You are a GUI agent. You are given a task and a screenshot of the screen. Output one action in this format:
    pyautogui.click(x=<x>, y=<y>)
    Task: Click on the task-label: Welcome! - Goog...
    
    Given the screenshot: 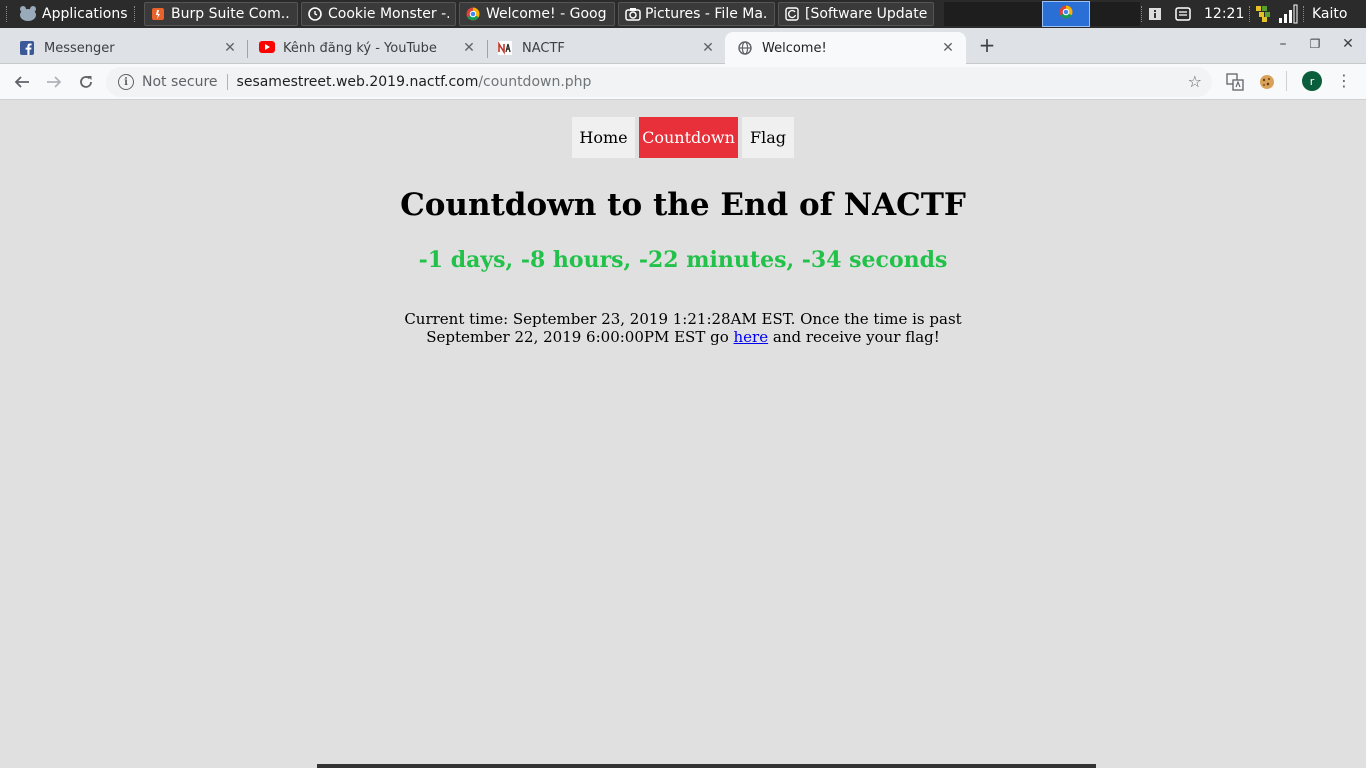 What is the action you would take?
    pyautogui.click(x=547, y=14)
    